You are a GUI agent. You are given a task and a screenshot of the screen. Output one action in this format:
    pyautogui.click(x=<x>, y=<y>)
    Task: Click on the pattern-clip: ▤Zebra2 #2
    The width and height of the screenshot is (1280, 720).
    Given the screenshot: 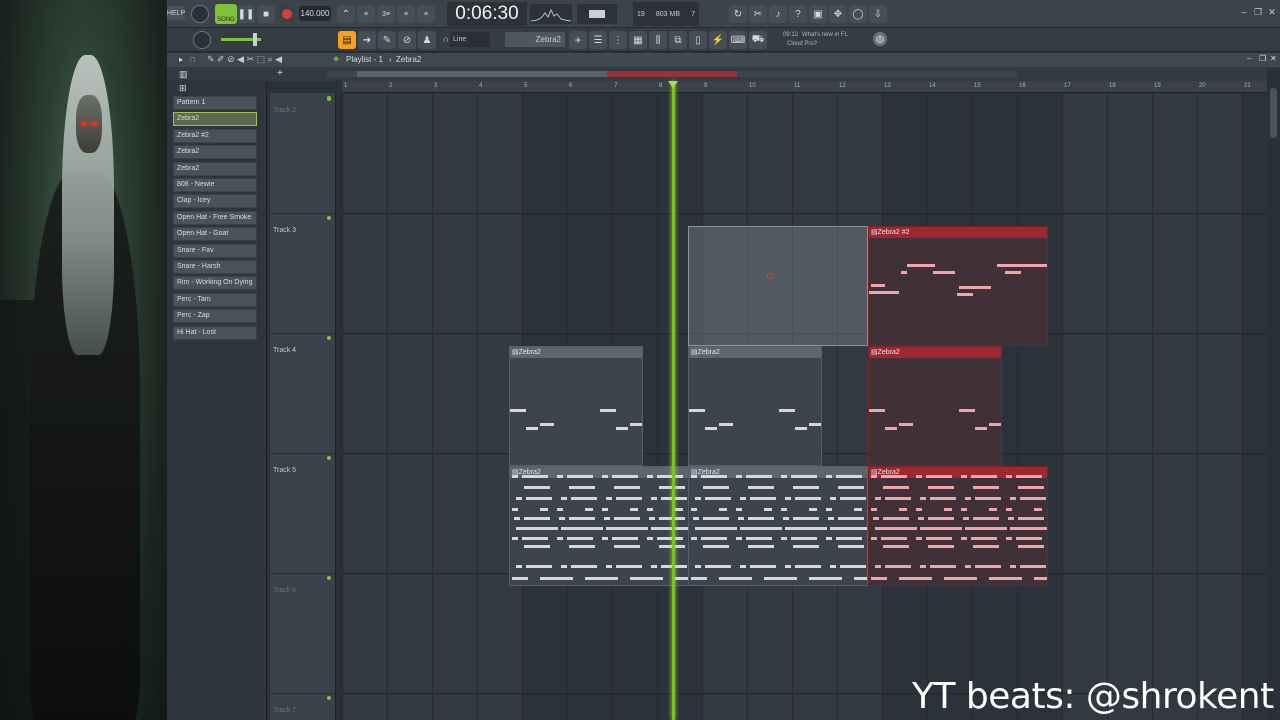 What is the action you would take?
    pyautogui.click(x=958, y=286)
    